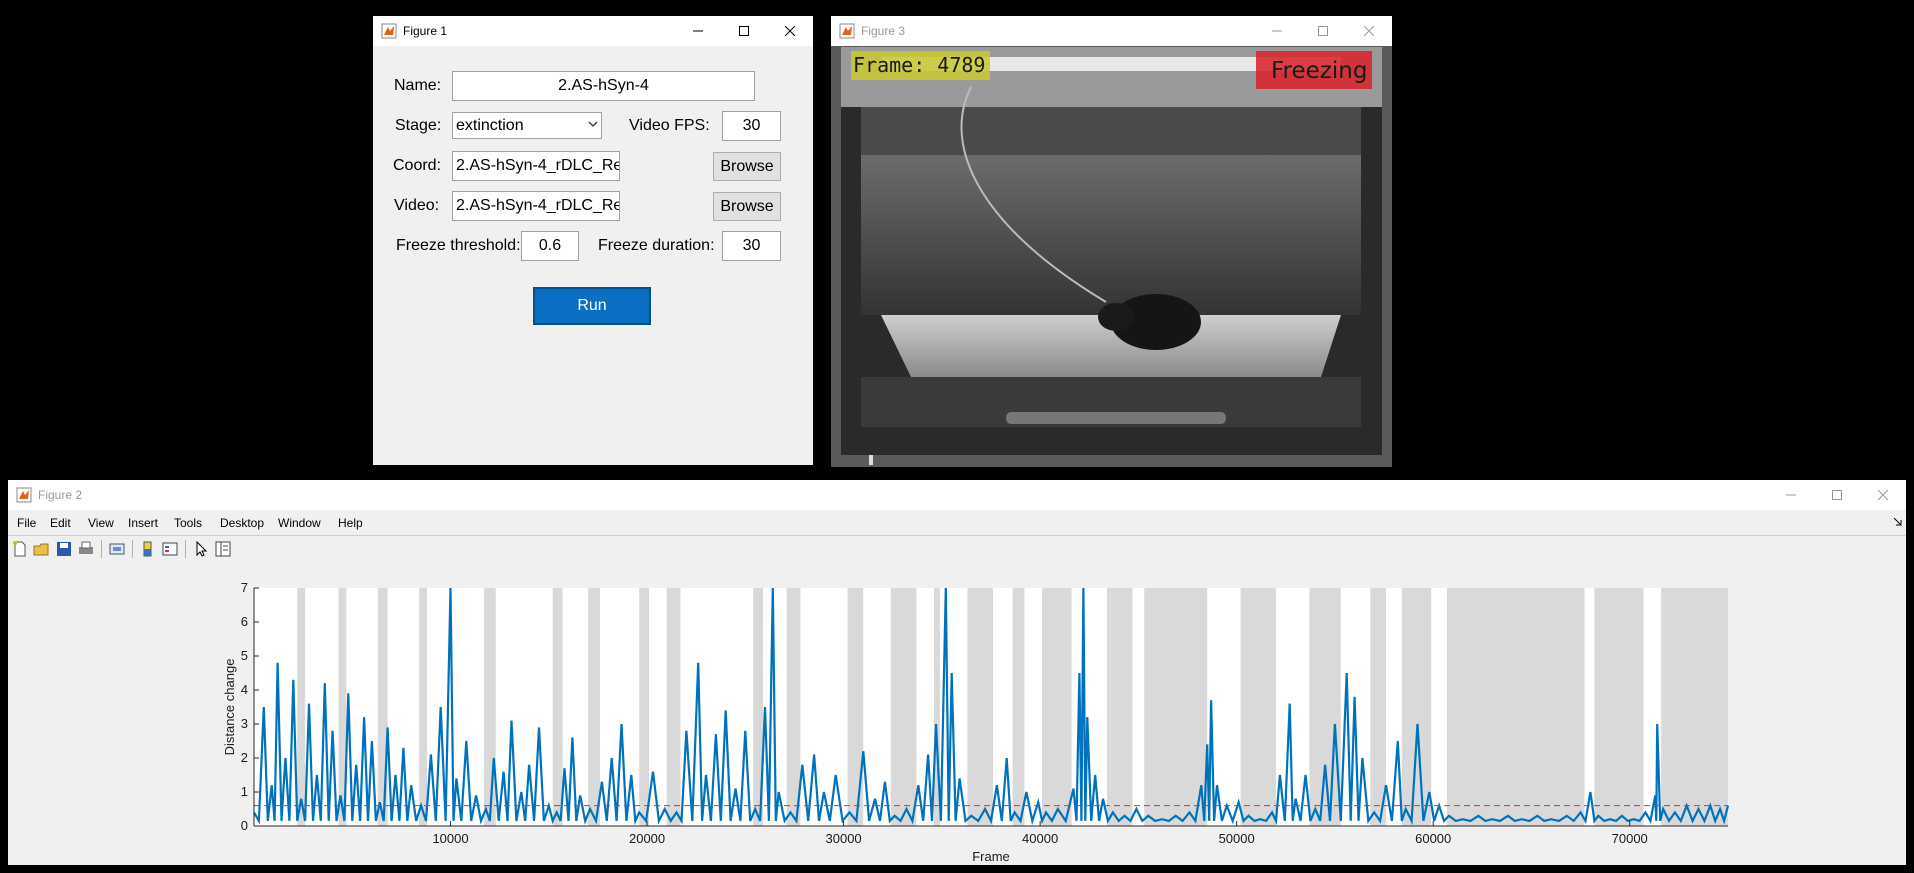  Describe the element at coordinates (751, 126) in the screenshot. I see `fps-field: 30` at that location.